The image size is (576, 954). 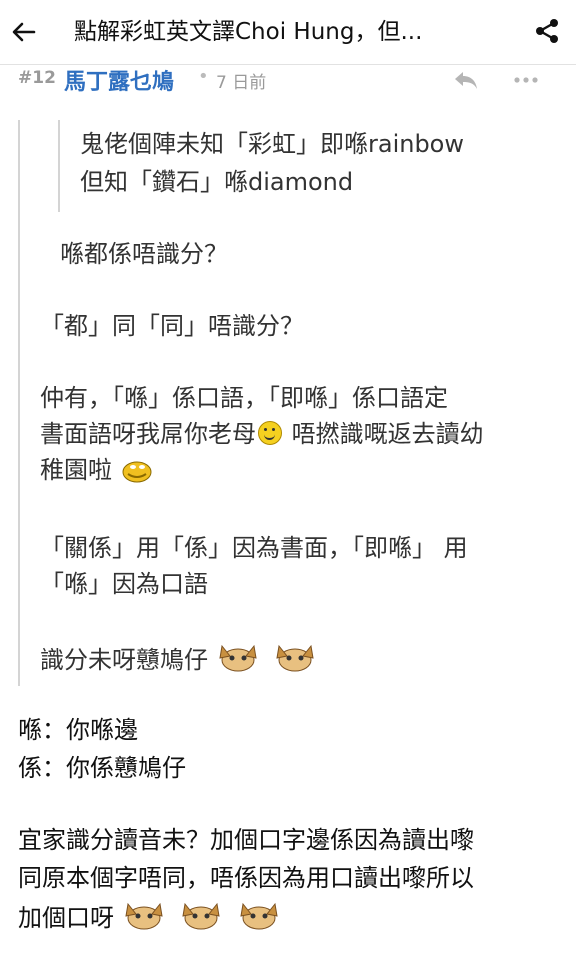 I want to click on post-number: #12, so click(x=37, y=78).